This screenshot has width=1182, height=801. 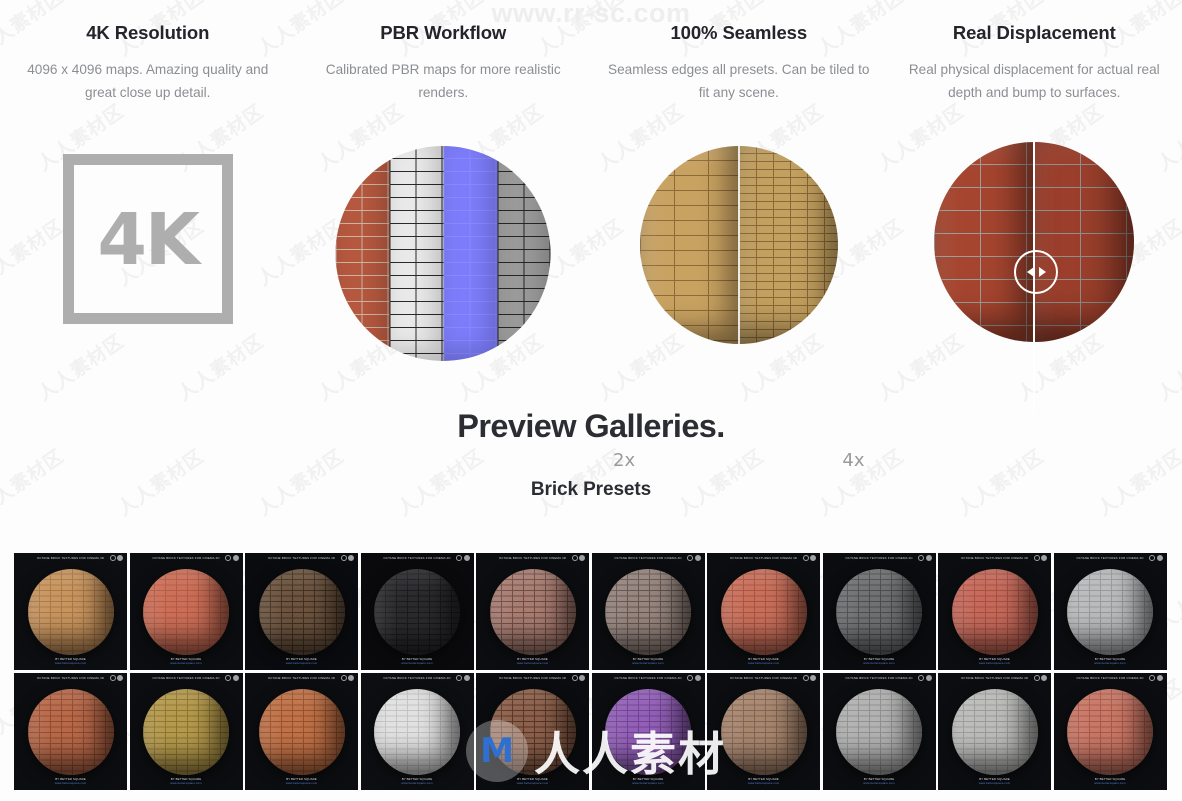 What do you see at coordinates (148, 32) in the screenshot?
I see `feature-title: 4K Resolution` at bounding box center [148, 32].